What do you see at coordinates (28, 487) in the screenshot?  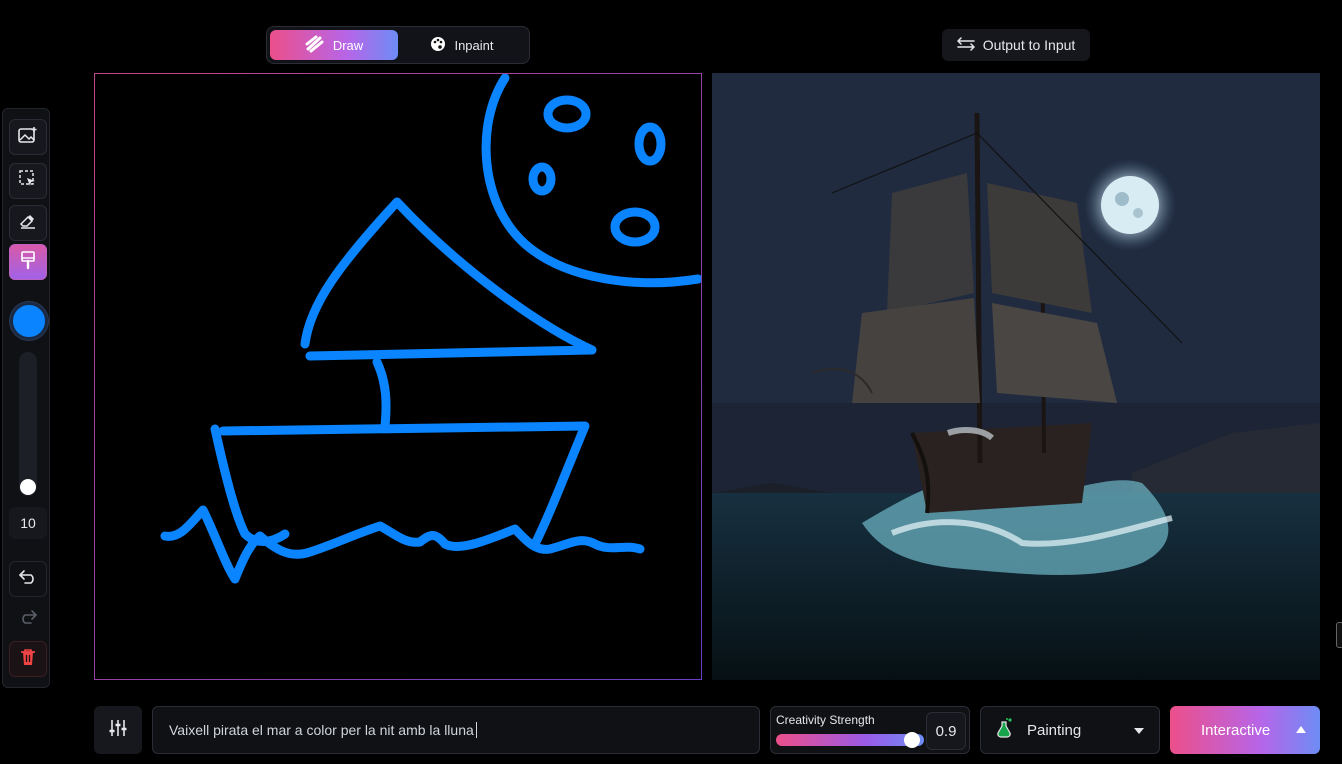 I see `brush-size-slider-thumb` at bounding box center [28, 487].